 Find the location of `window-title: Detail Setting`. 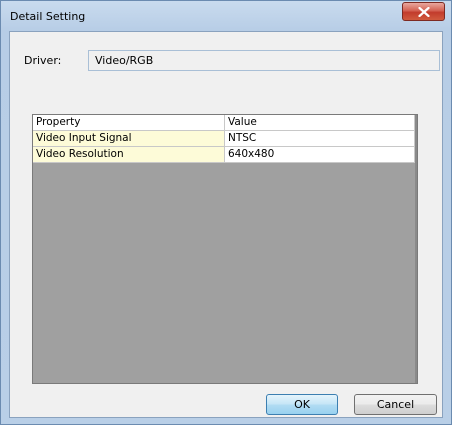

window-title: Detail Setting is located at coordinates (48, 16).